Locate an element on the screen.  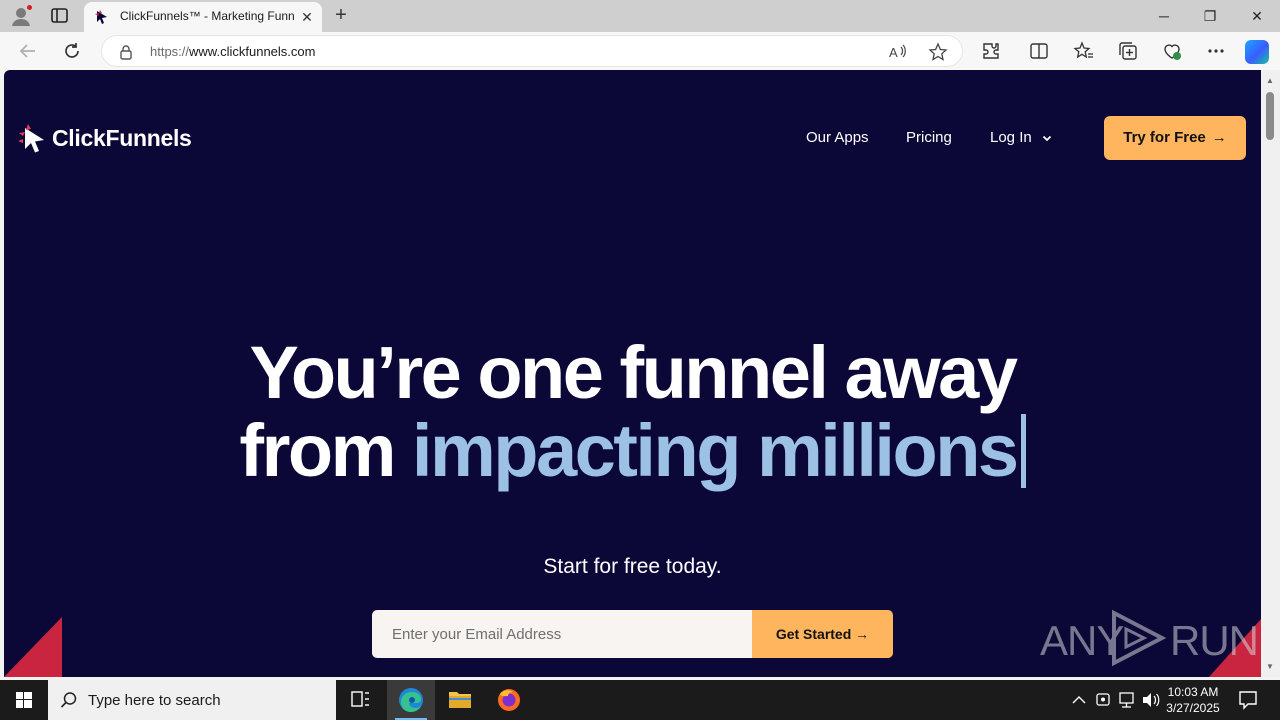
page-scrollbar: ▲ ▼ is located at coordinates (1270, 373).